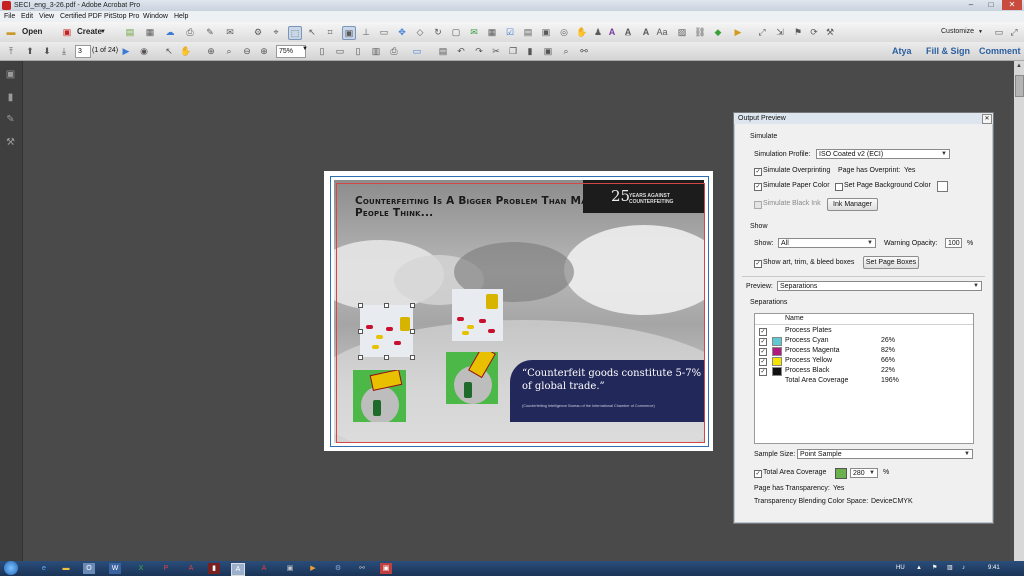  Describe the element at coordinates (1019, 311) in the screenshot. I see `vertical-scrollbar: ▲` at that location.